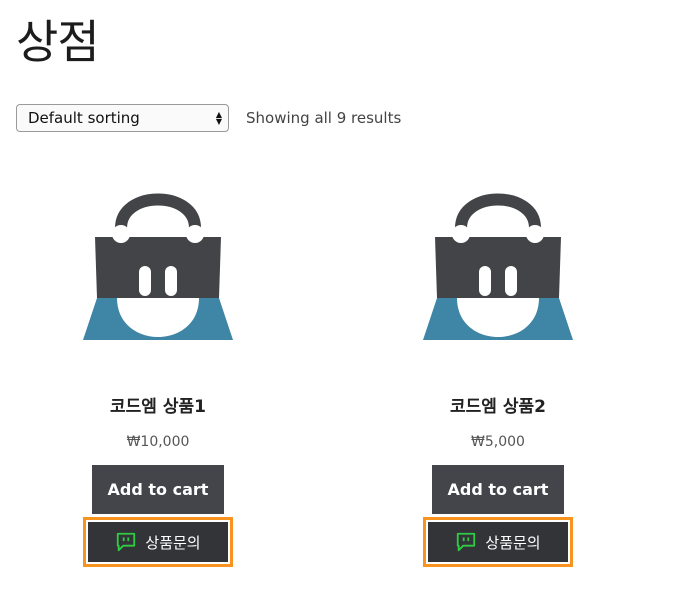  What do you see at coordinates (84, 118) in the screenshot?
I see `sort-select-value: Default sorting` at bounding box center [84, 118].